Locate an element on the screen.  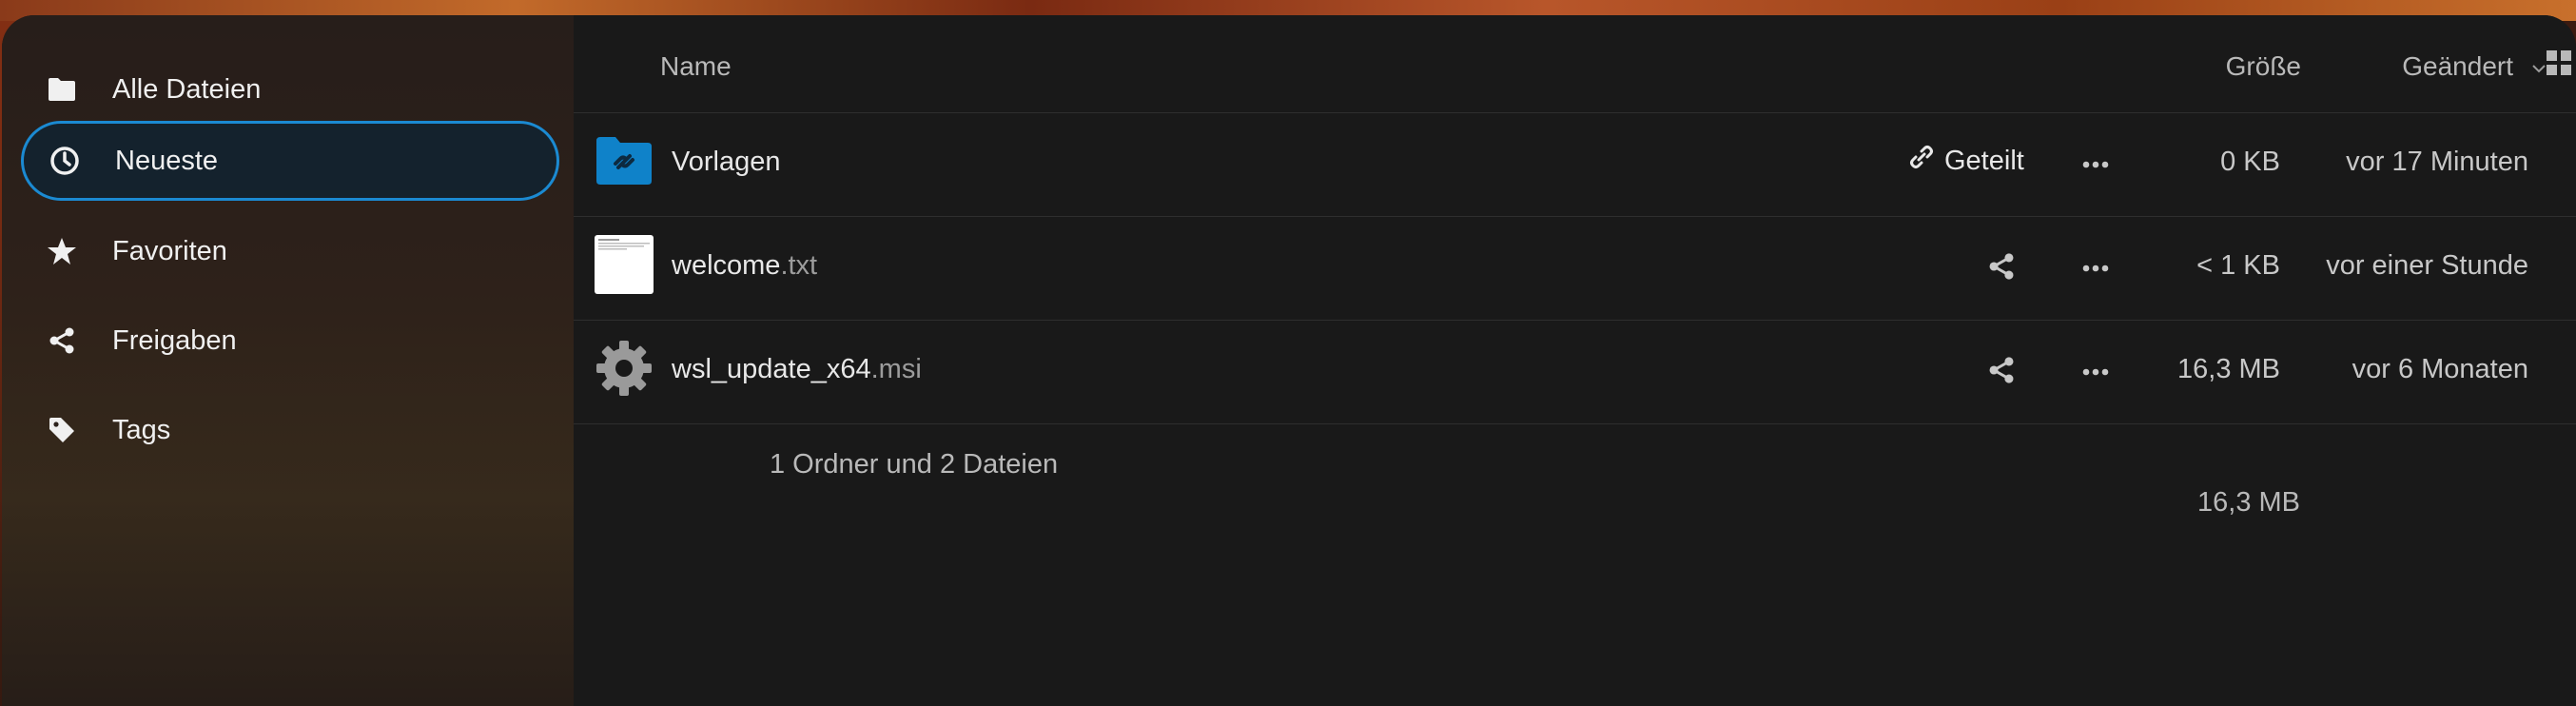
file-count-summary: 1 Ordner und 2 Dateien is located at coordinates (915, 464).